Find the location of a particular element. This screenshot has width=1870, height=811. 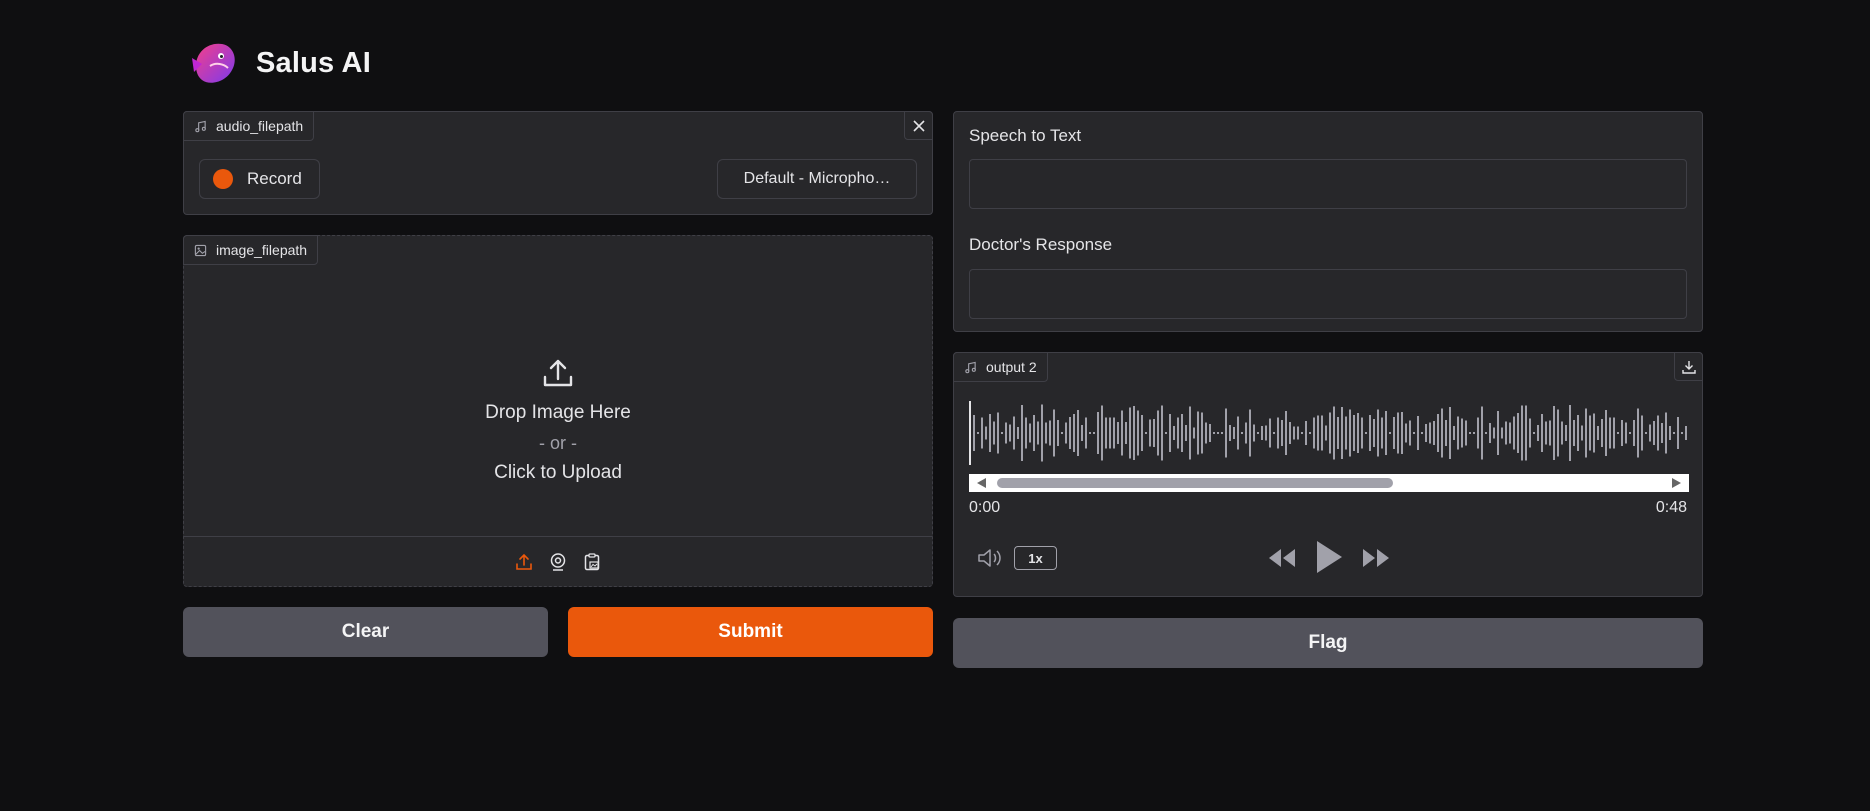

music-note-icon is located at coordinates (200, 126).